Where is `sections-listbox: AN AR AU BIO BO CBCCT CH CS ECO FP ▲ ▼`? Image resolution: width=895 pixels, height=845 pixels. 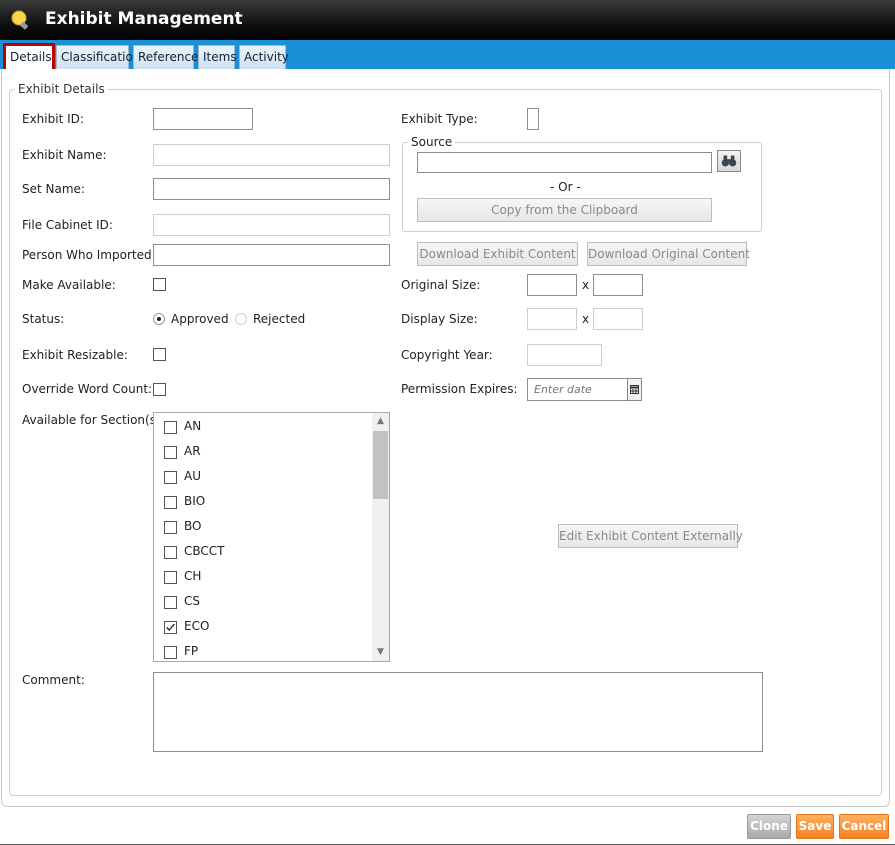
sections-listbox: AN AR AU BIO BO CBCCT CH CS ECO FP ▲ ▼ is located at coordinates (271, 537).